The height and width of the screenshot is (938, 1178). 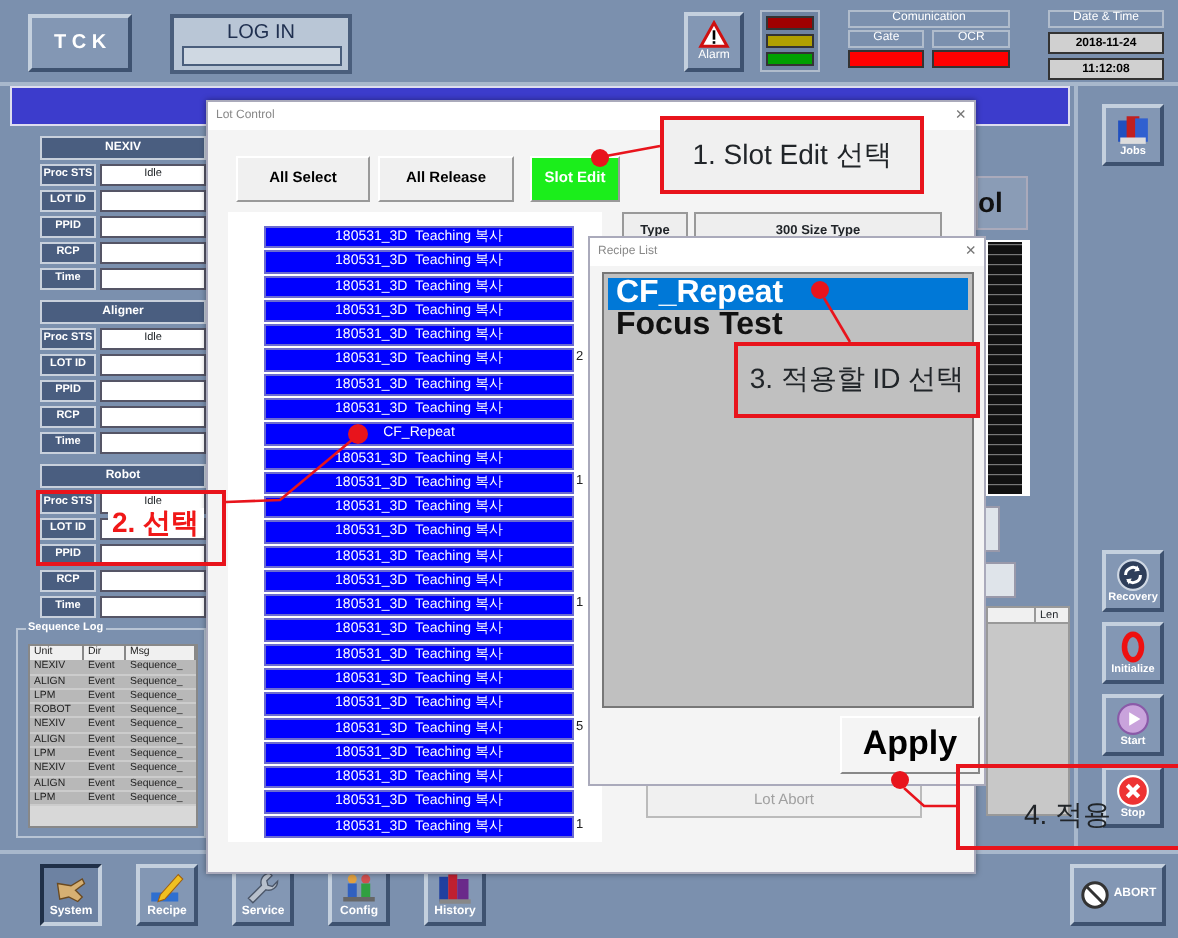 I want to click on login-field, so click(x=261, y=56).